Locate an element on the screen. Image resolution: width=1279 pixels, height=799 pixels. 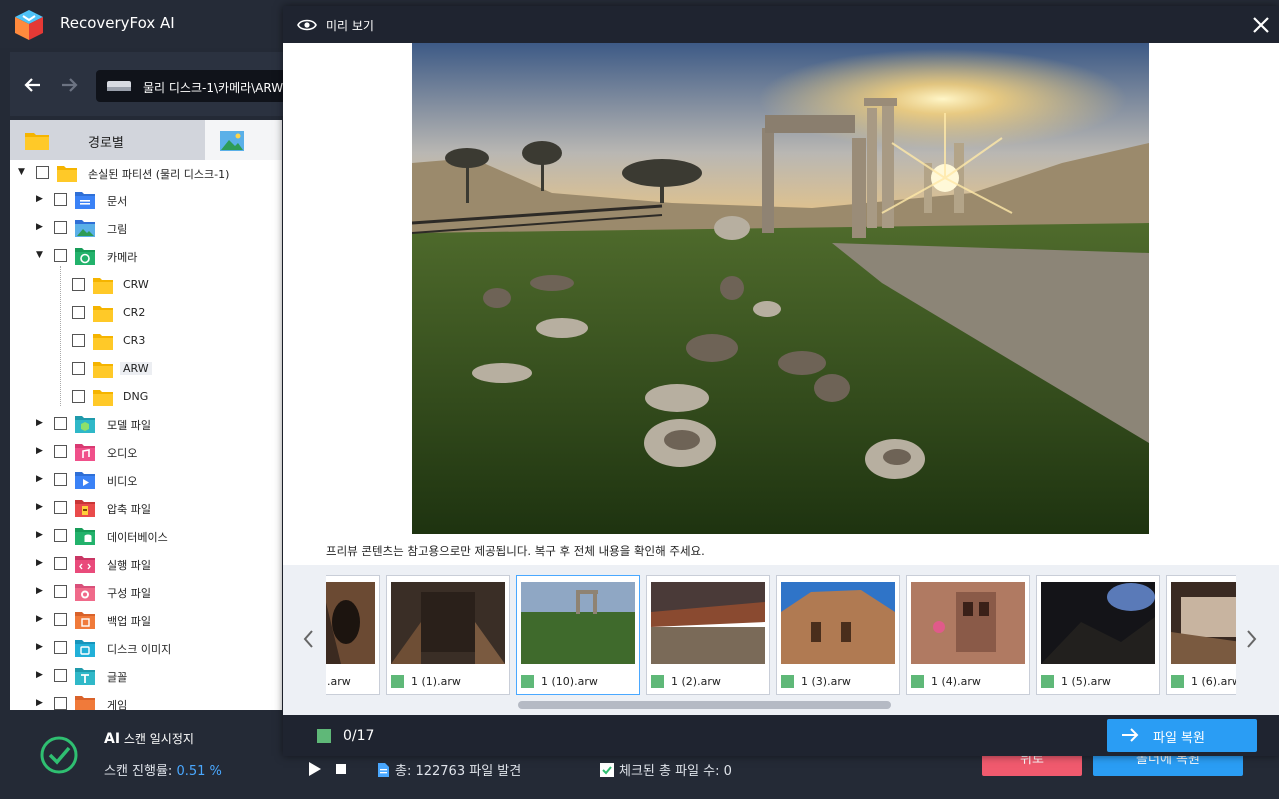
thumbnail: 1 (1).arw is located at coordinates (448, 635).